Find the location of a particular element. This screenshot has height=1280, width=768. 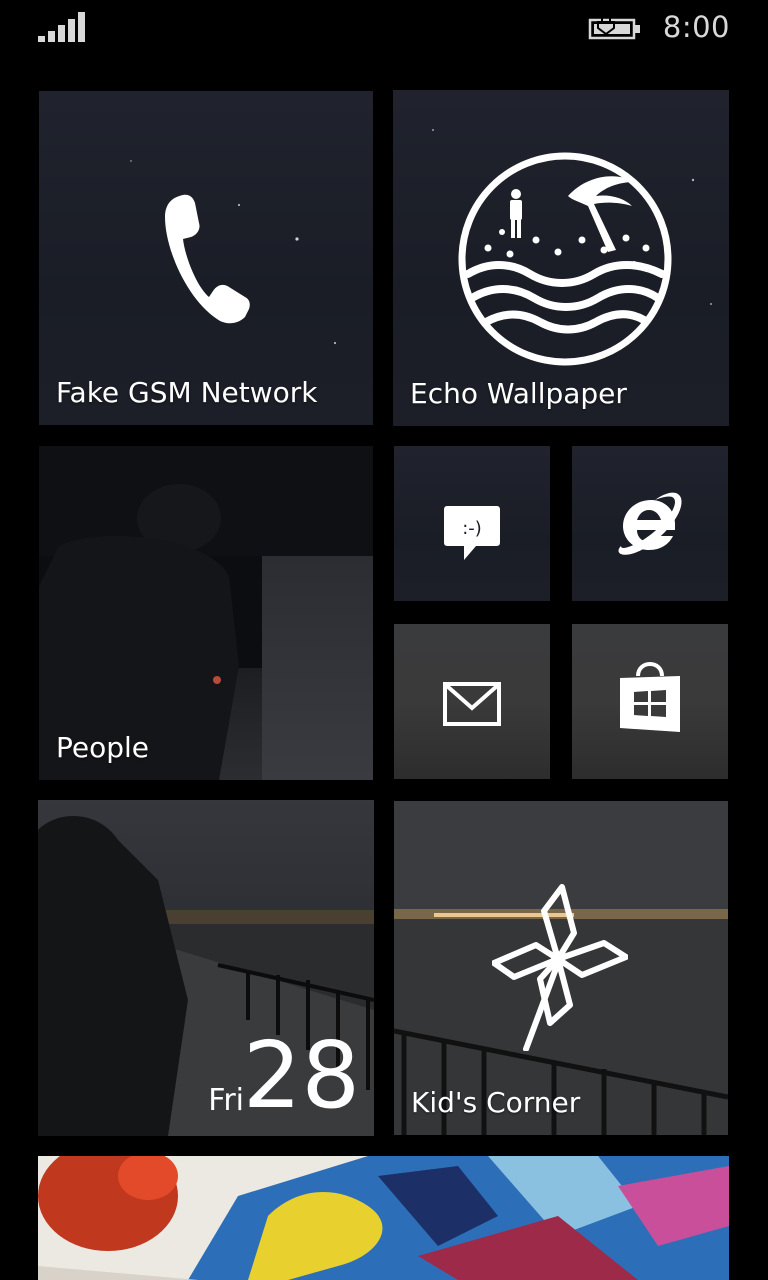

phone-icon is located at coordinates (207, 259).